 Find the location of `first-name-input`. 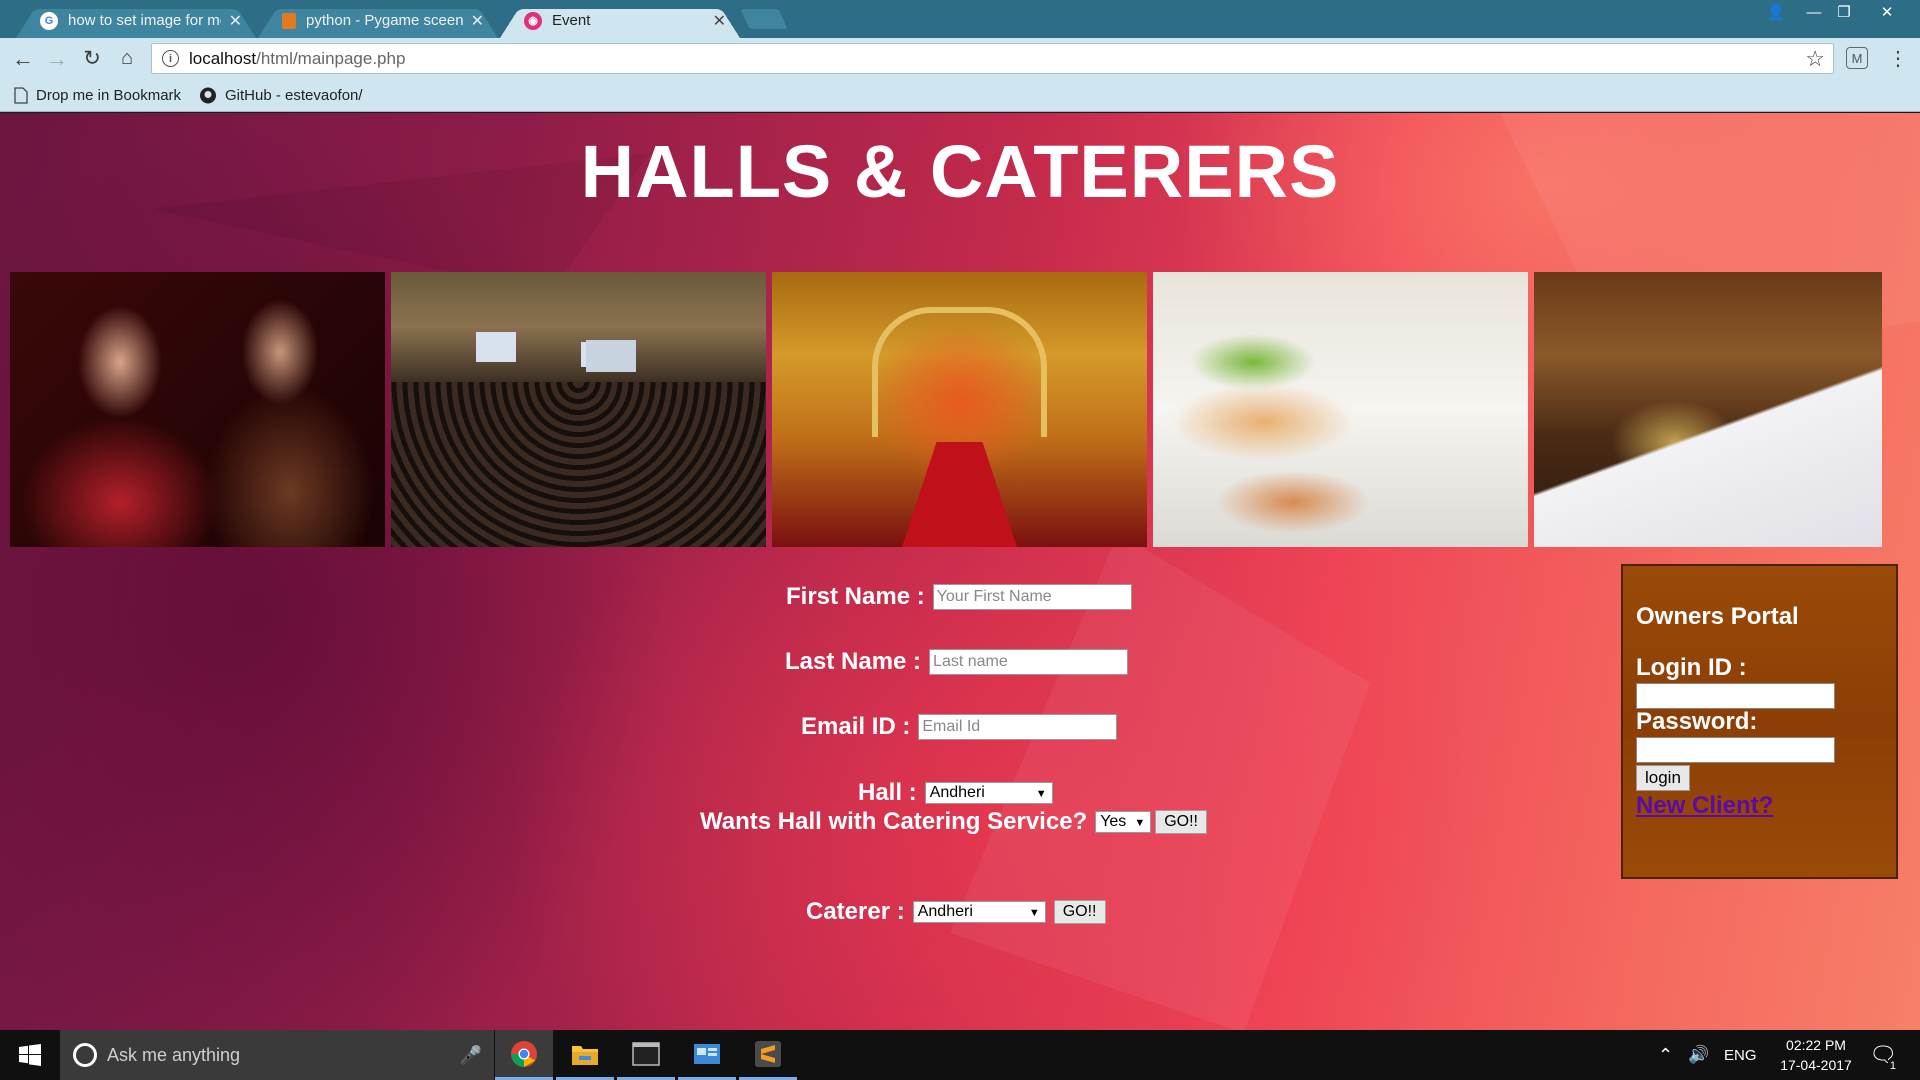

first-name-input is located at coordinates (1032, 597).